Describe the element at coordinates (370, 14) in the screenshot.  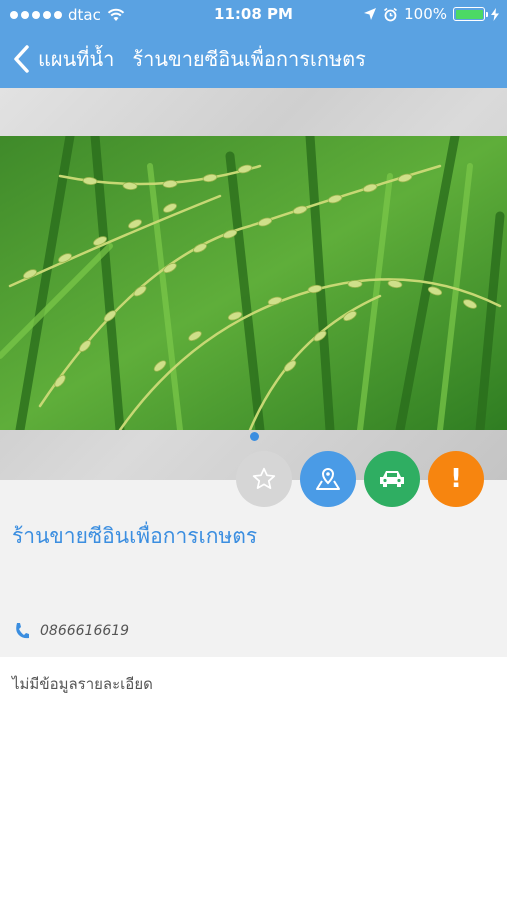
I see `location-arrow-icon` at that location.